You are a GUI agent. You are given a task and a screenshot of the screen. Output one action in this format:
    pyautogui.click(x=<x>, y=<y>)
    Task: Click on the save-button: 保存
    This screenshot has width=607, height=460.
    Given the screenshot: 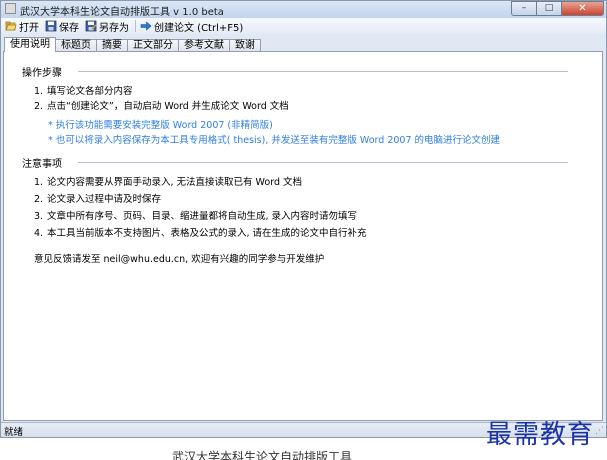 What is the action you would take?
    pyautogui.click(x=62, y=26)
    